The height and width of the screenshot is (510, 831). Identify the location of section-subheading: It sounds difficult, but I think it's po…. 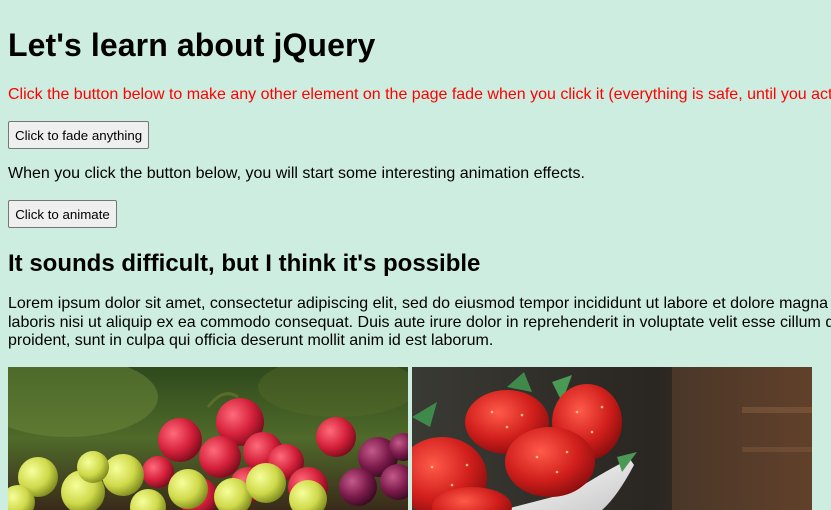
(244, 263).